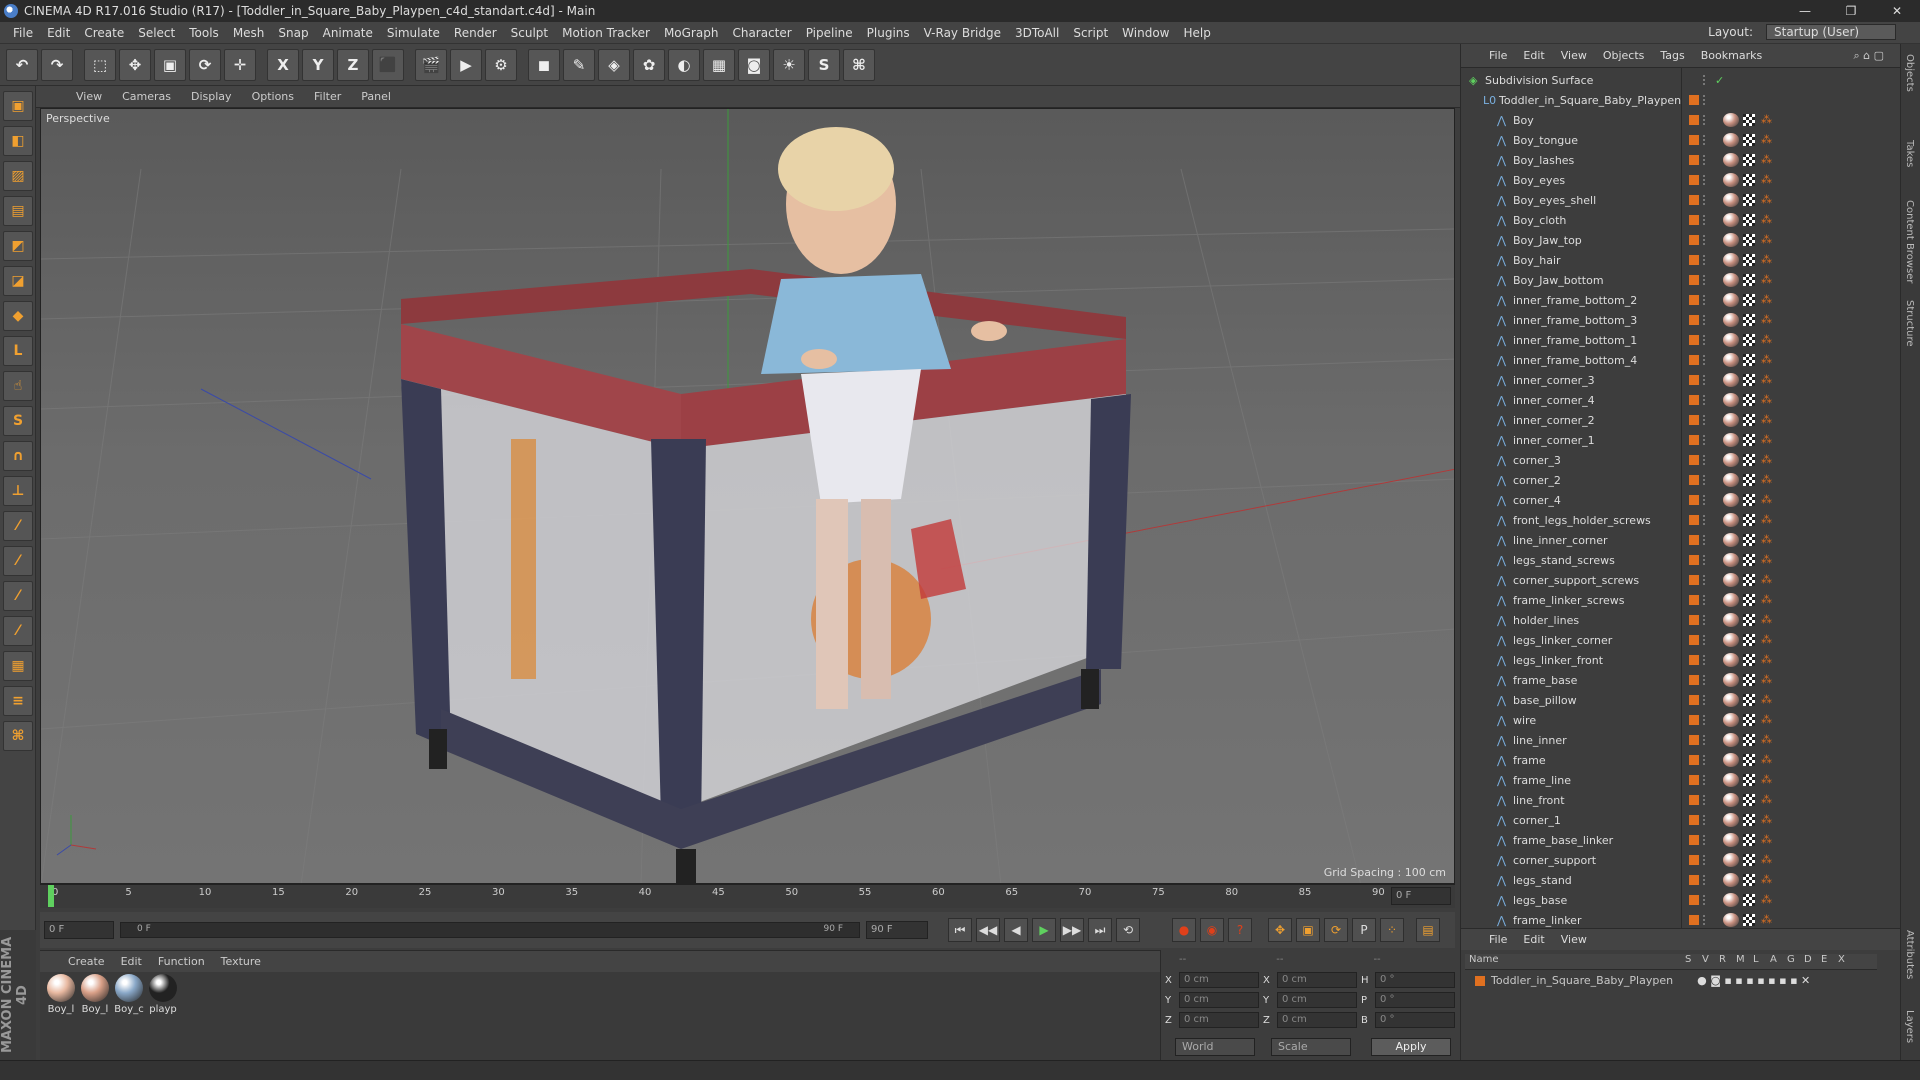 This screenshot has width=1920, height=1080. I want to click on menu-mesh: Mesh, so click(249, 33).